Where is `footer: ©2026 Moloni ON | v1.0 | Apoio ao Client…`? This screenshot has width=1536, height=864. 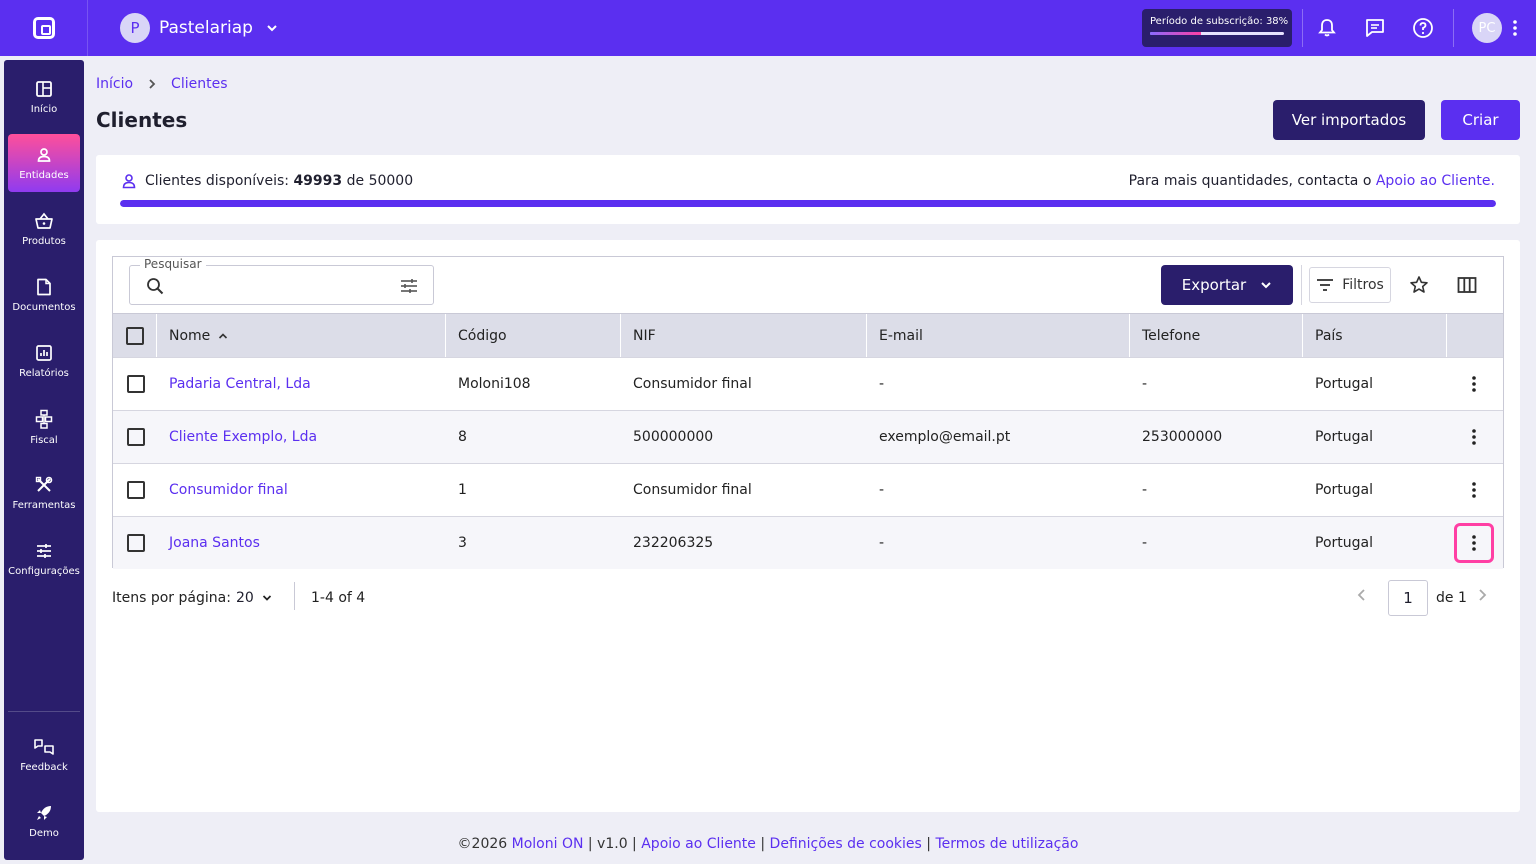
footer: ©2026 Moloni ON | v1.0 | Apoio ao Client… is located at coordinates (768, 844).